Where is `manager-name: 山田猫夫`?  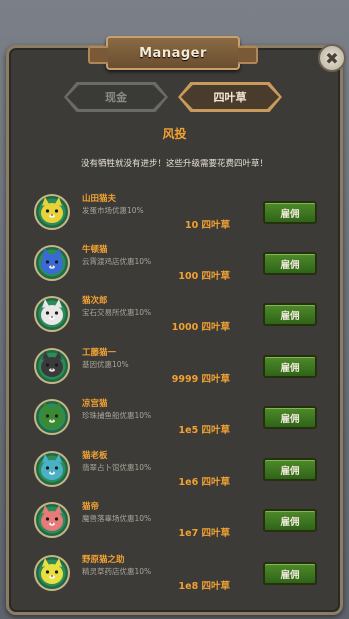 manager-name: 山田猫夫 is located at coordinates (99, 199).